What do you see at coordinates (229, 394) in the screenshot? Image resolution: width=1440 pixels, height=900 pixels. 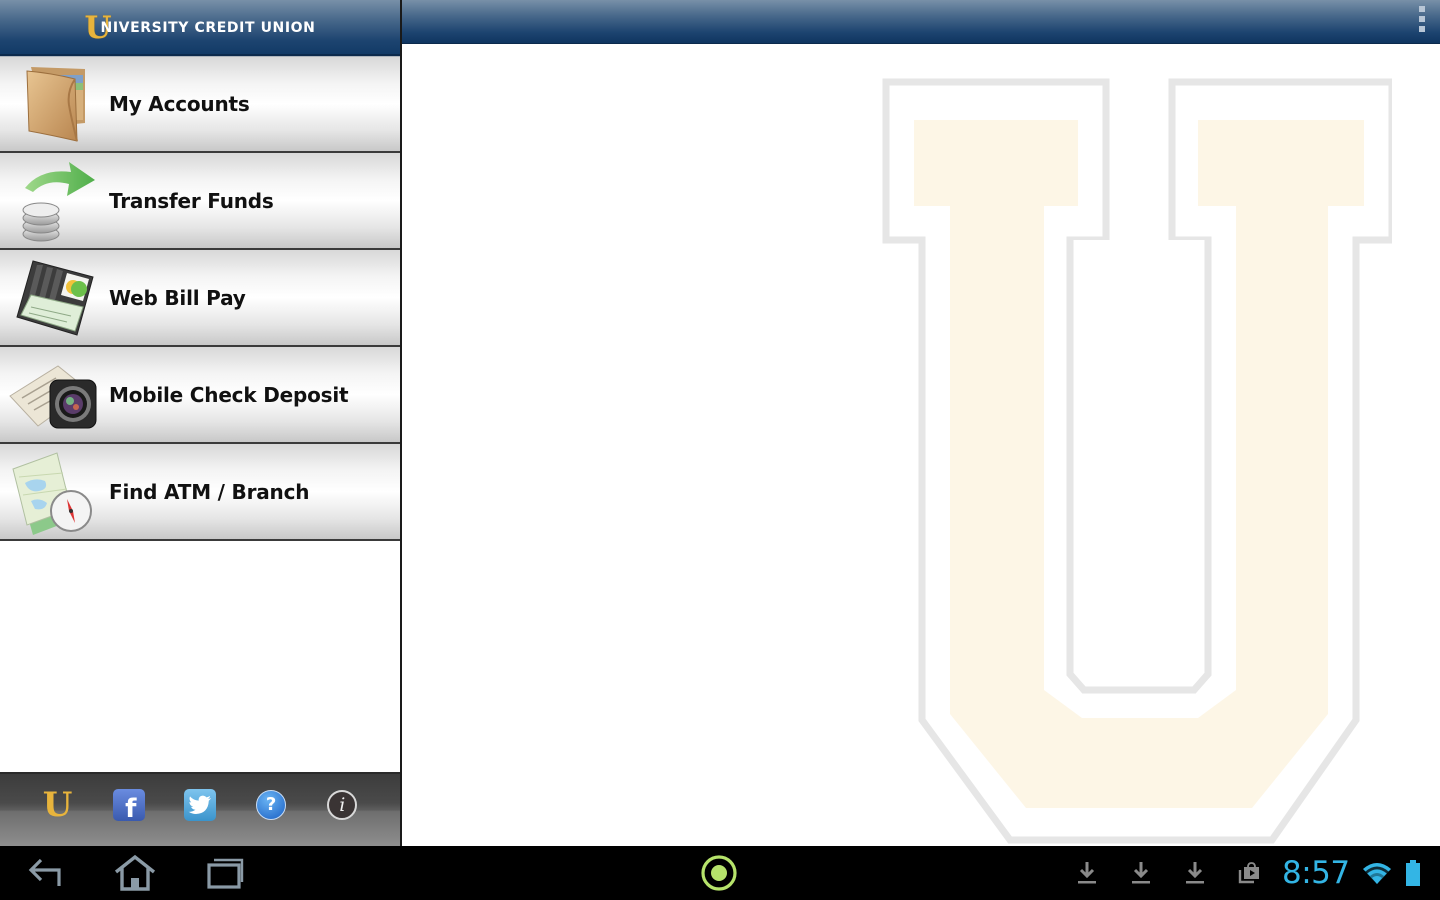 I see `menu-item-label: Mobile Check Deposit` at bounding box center [229, 394].